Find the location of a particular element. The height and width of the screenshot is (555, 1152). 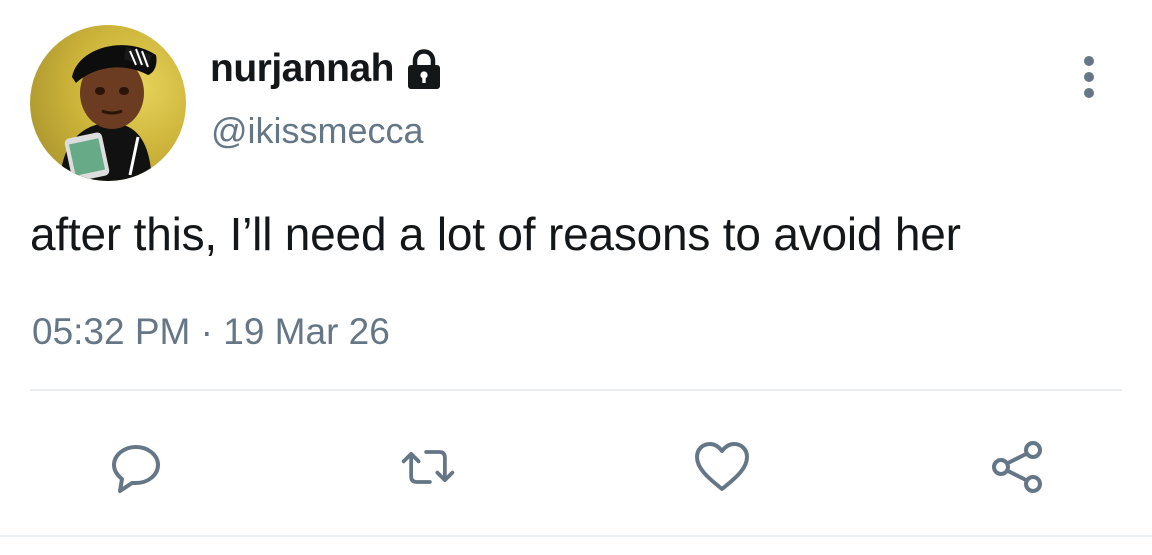

heart-icon is located at coordinates (722, 466).